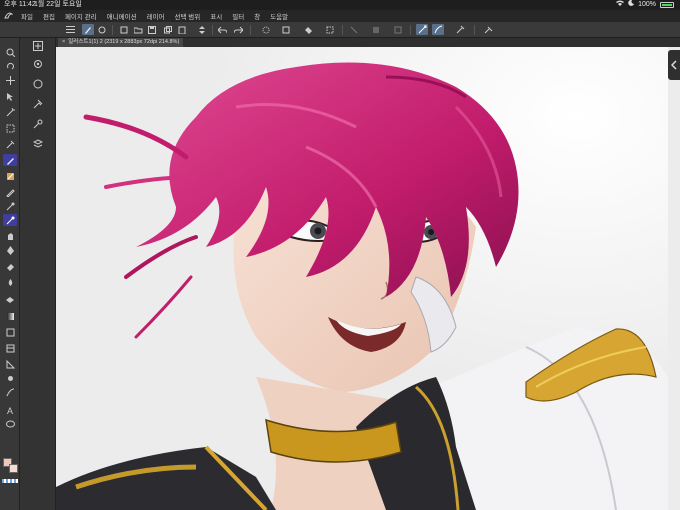 The image size is (680, 510). I want to click on new-icon, so click(124, 29).